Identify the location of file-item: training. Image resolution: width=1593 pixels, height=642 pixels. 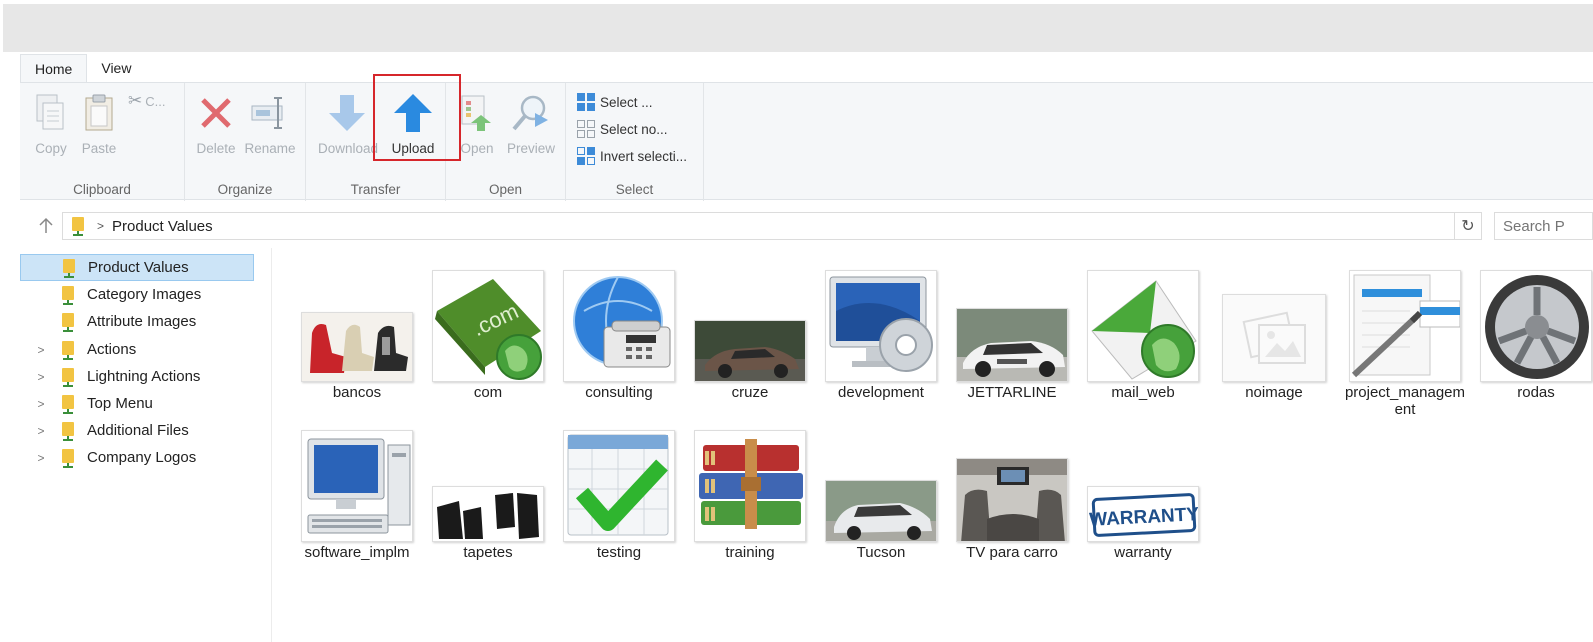
(750, 495).